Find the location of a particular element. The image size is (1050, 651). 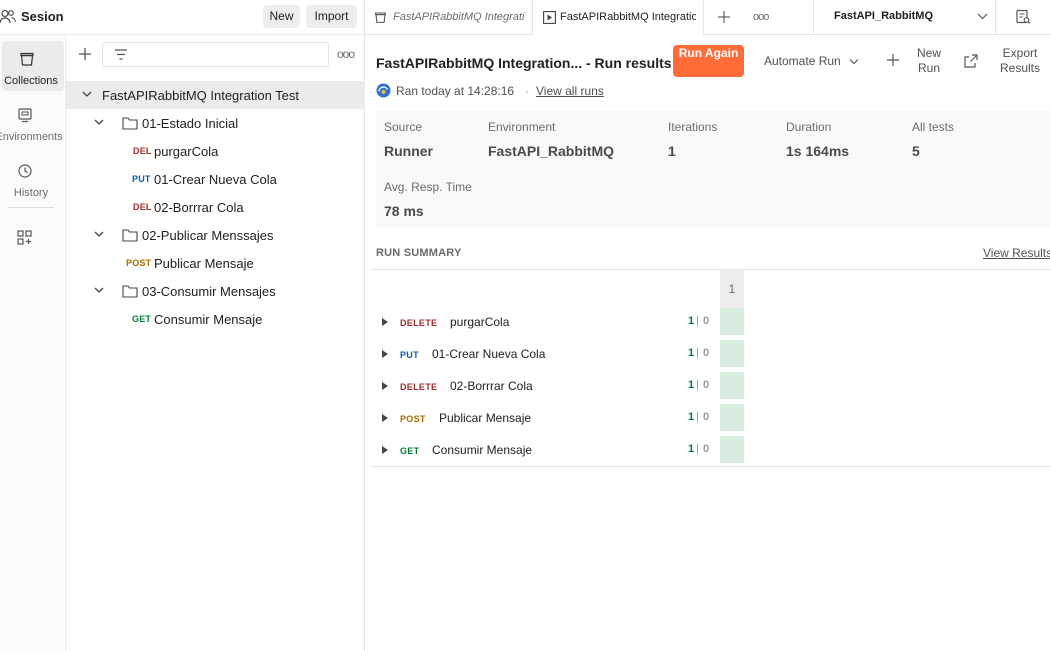

sidebar-item-label: Collections is located at coordinates (31, 81).